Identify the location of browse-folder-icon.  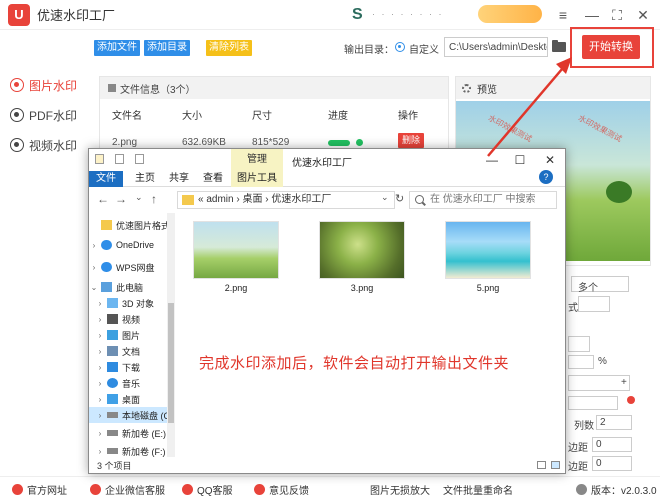
(559, 46).